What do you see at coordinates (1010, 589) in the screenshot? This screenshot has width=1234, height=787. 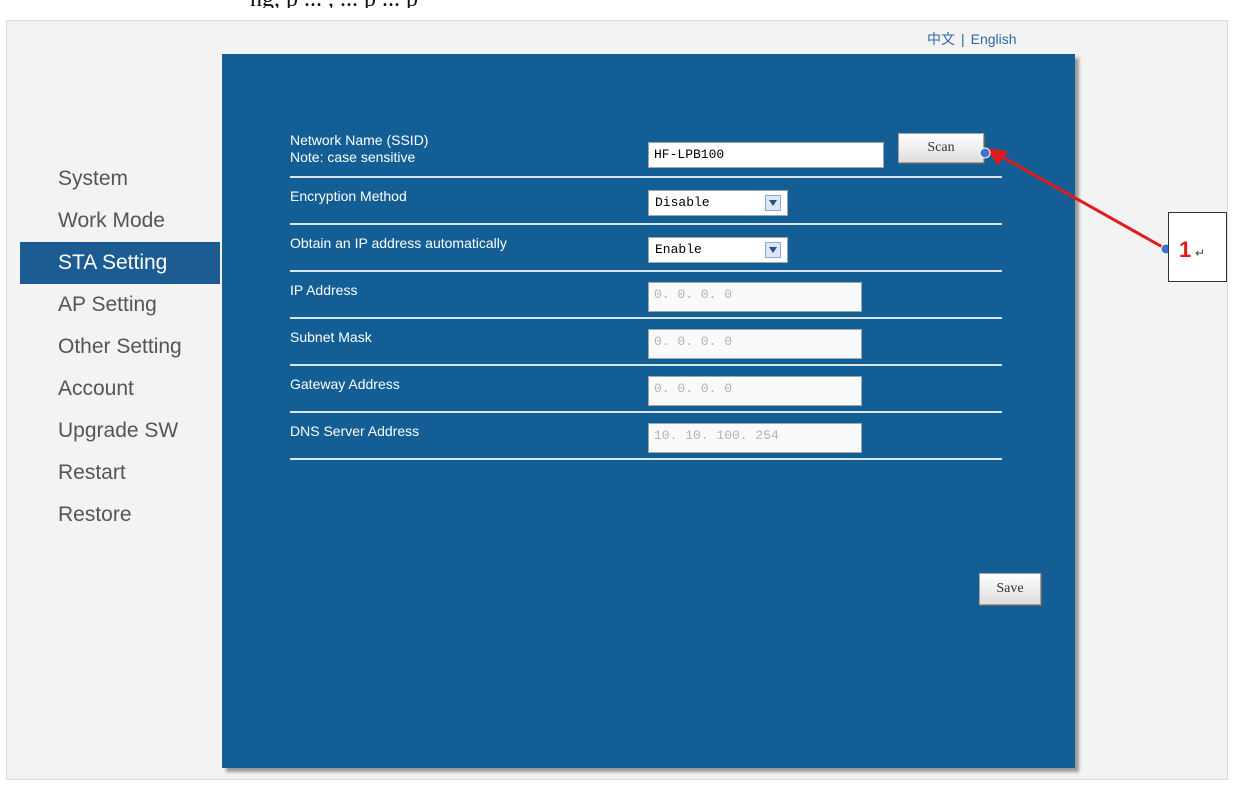 I see `save-button: Save` at bounding box center [1010, 589].